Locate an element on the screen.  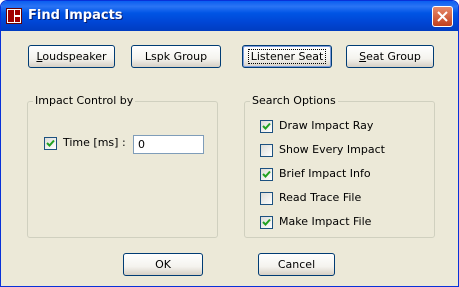
listener-seat-button: Listener Seat is located at coordinates (287, 56).